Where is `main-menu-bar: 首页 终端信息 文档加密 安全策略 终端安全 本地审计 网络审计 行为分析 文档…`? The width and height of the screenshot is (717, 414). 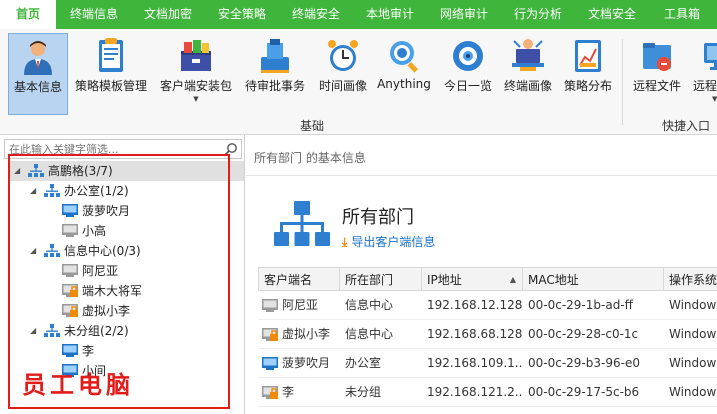 main-menu-bar: 首页 终端信息 文档加密 安全策略 终端安全 本地审计 网络审计 行为分析 文档… is located at coordinates (358, 14).